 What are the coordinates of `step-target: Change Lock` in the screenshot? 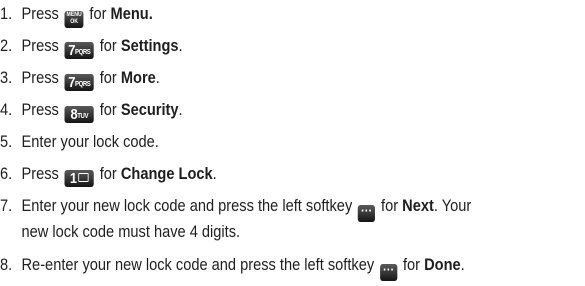 It's located at (166, 173).